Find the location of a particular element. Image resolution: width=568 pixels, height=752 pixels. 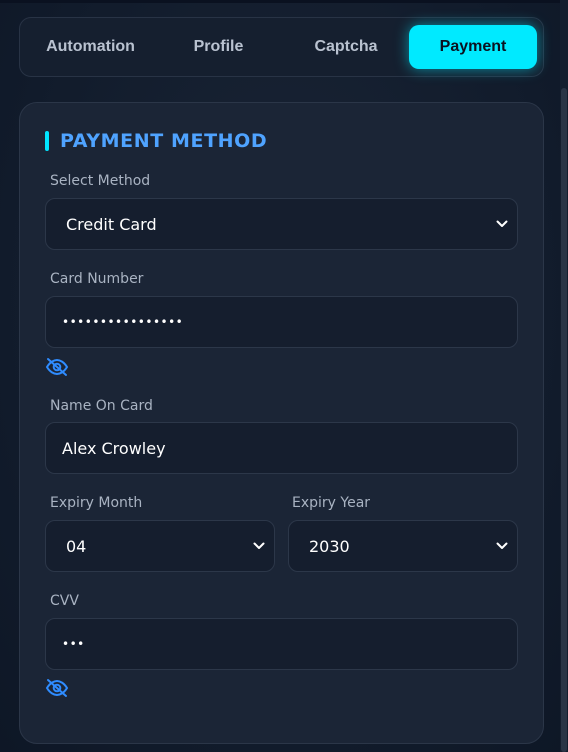

select-method-label: Select Method is located at coordinates (100, 181).